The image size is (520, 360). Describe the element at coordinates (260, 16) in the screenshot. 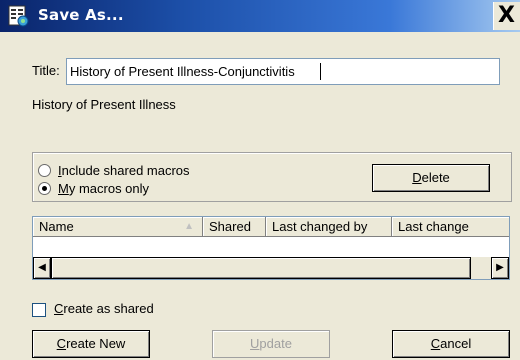

I see `title-bar: Save As... X` at that location.